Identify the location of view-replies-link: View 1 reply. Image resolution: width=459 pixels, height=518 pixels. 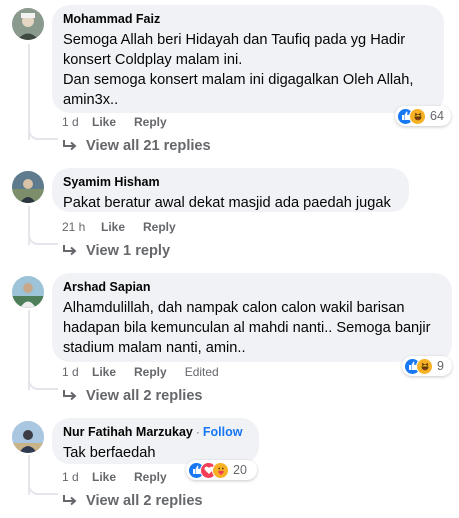
(116, 251).